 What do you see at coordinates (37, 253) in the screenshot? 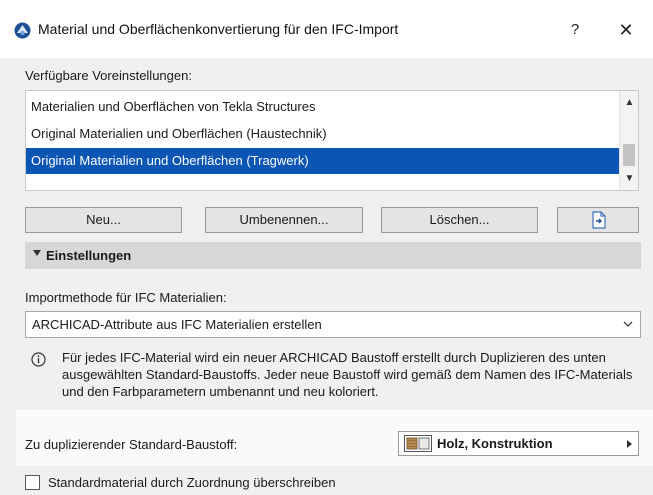
I see `collapse-arrow-icon` at bounding box center [37, 253].